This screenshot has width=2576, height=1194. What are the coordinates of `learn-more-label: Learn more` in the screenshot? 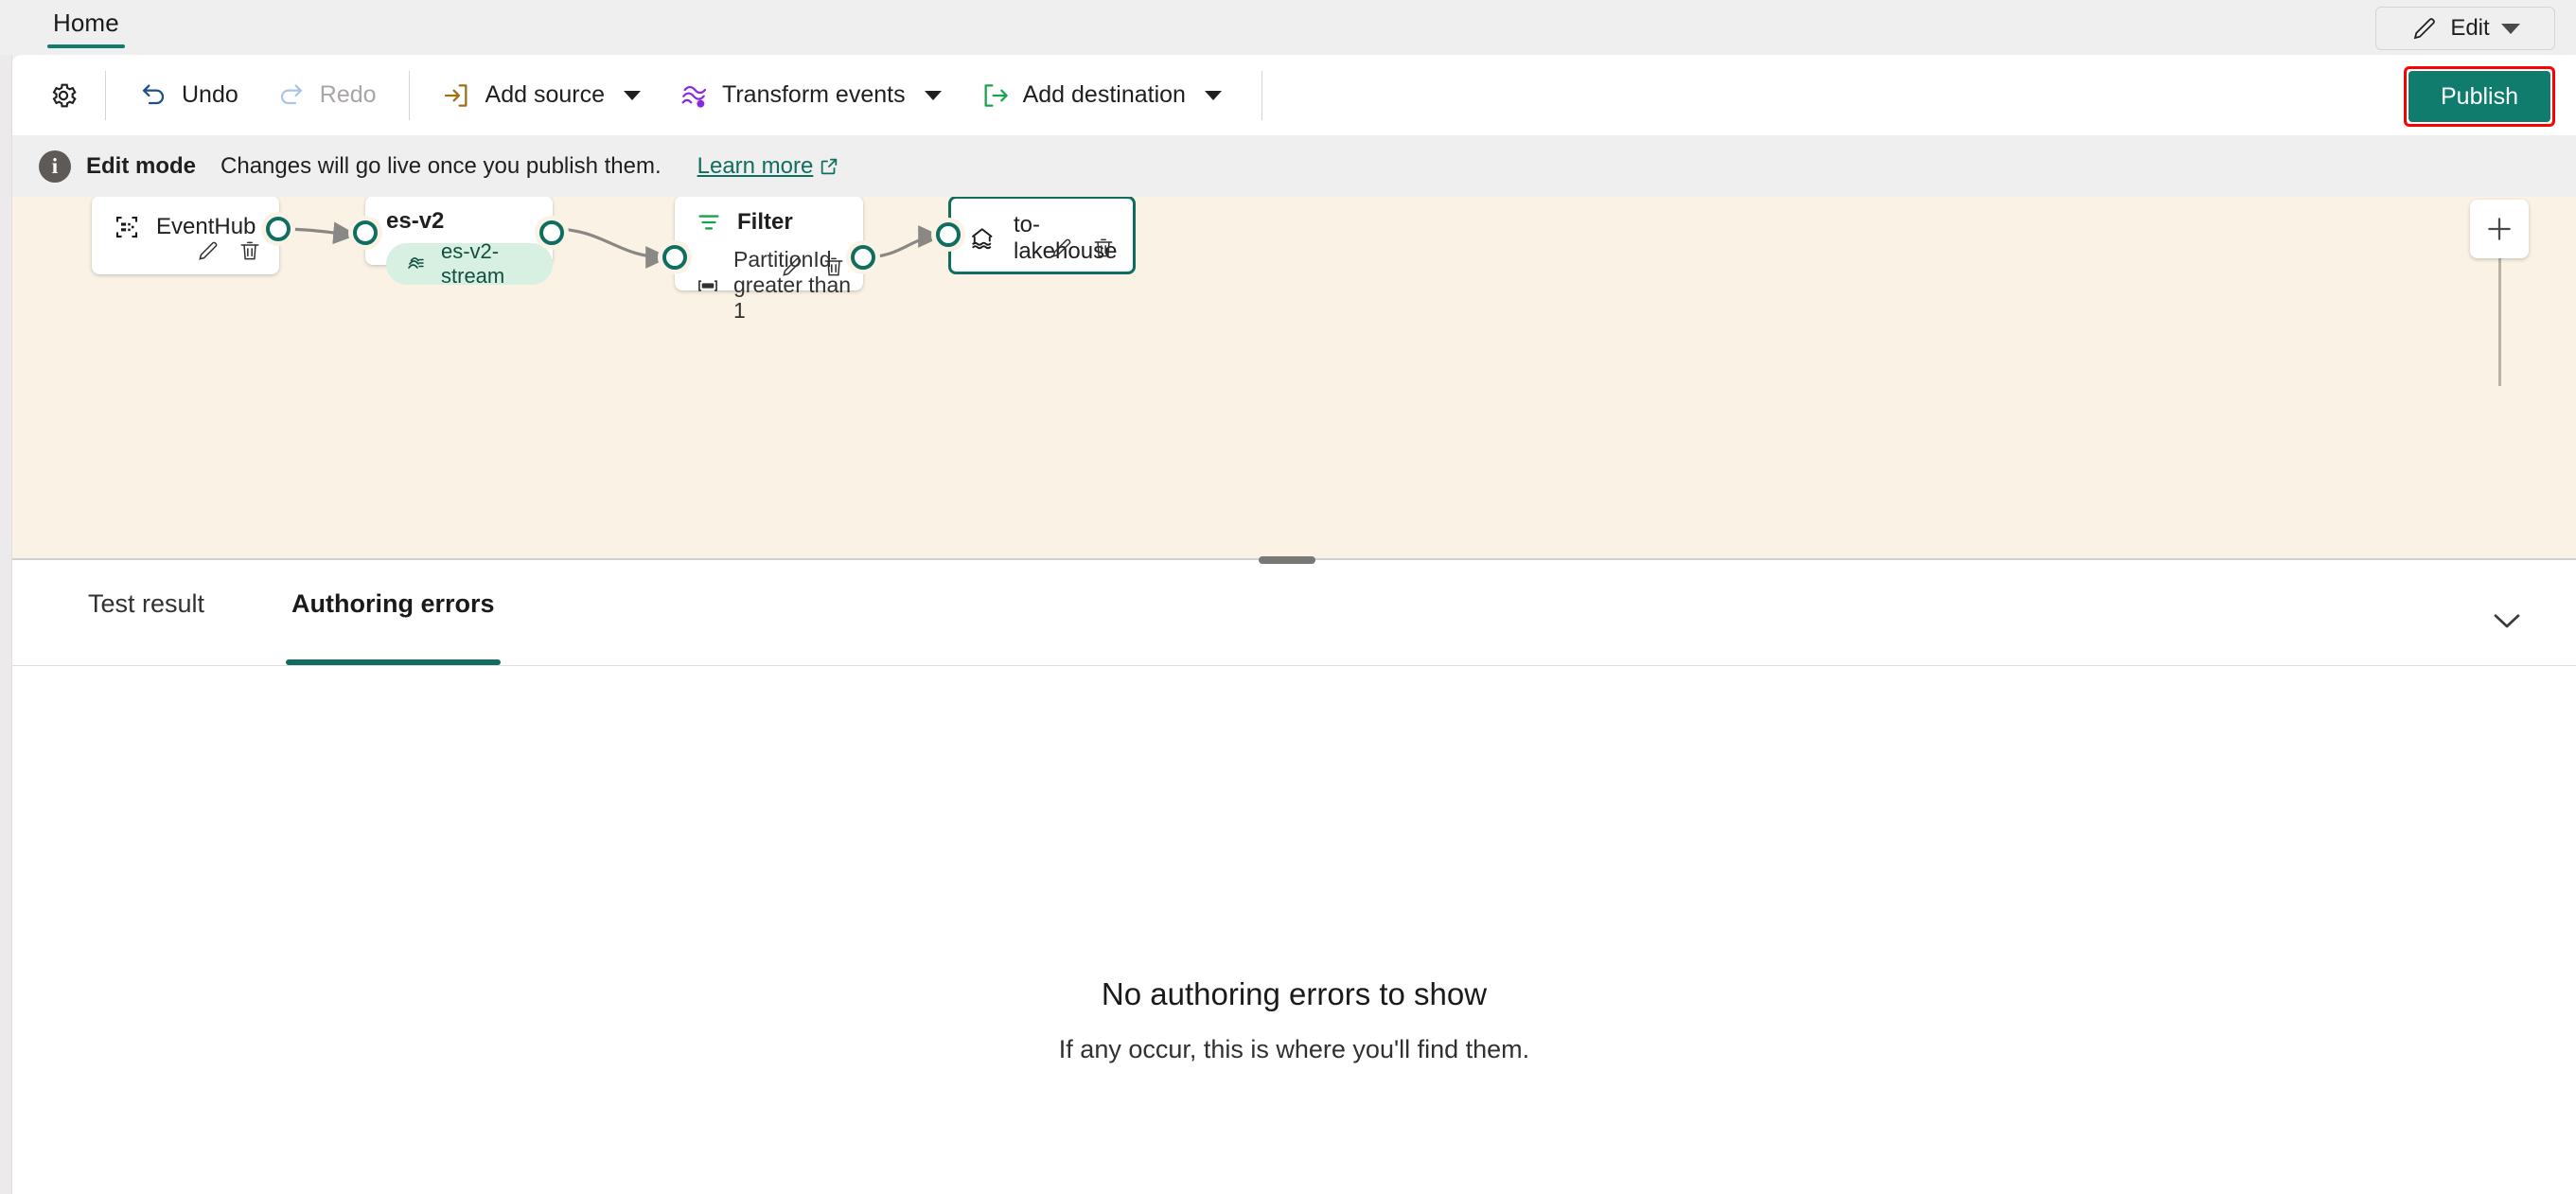 It's located at (755, 165).